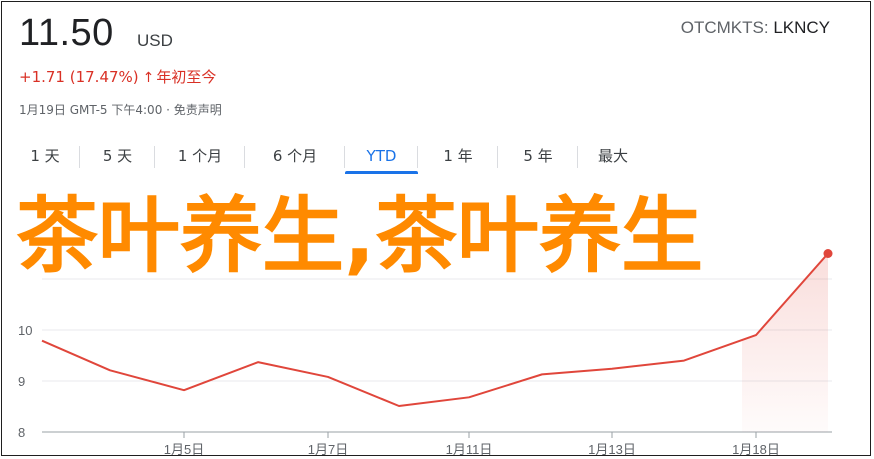  What do you see at coordinates (612, 449) in the screenshot?
I see `x-tick-label: 1月13日` at bounding box center [612, 449].